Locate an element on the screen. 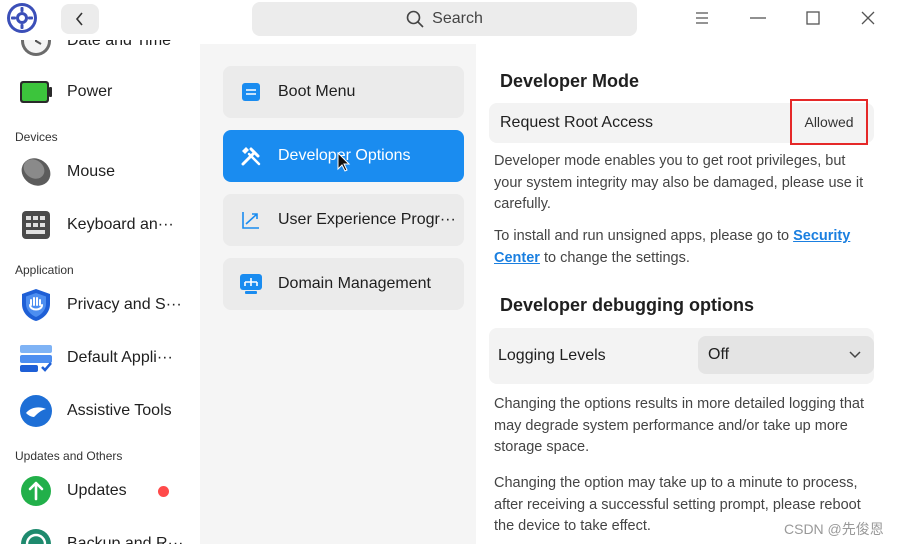  submenu-item-boot-menu: Boot Menu is located at coordinates (343, 92).